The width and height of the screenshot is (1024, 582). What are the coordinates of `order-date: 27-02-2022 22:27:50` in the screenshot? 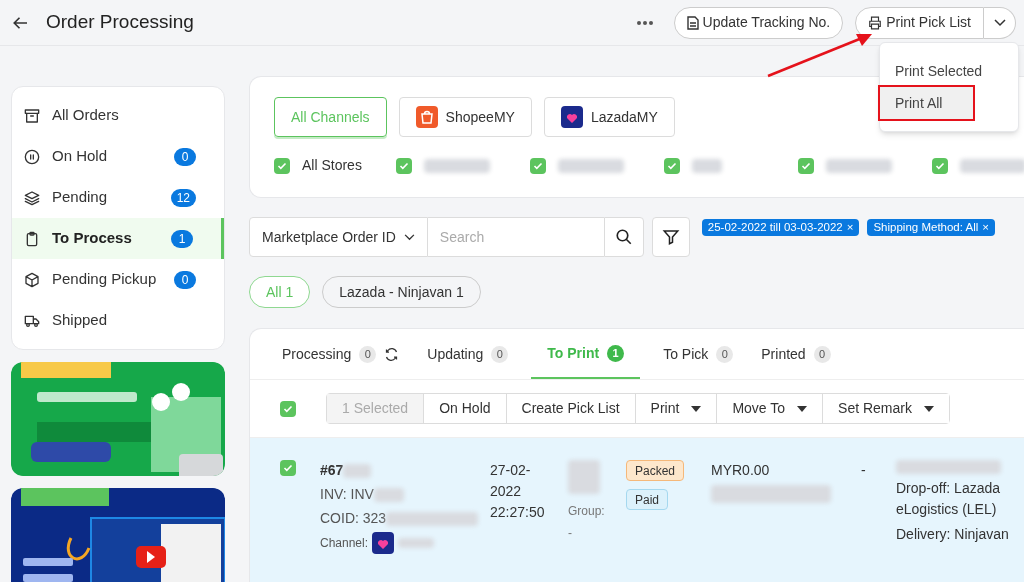 It's located at (518, 491).